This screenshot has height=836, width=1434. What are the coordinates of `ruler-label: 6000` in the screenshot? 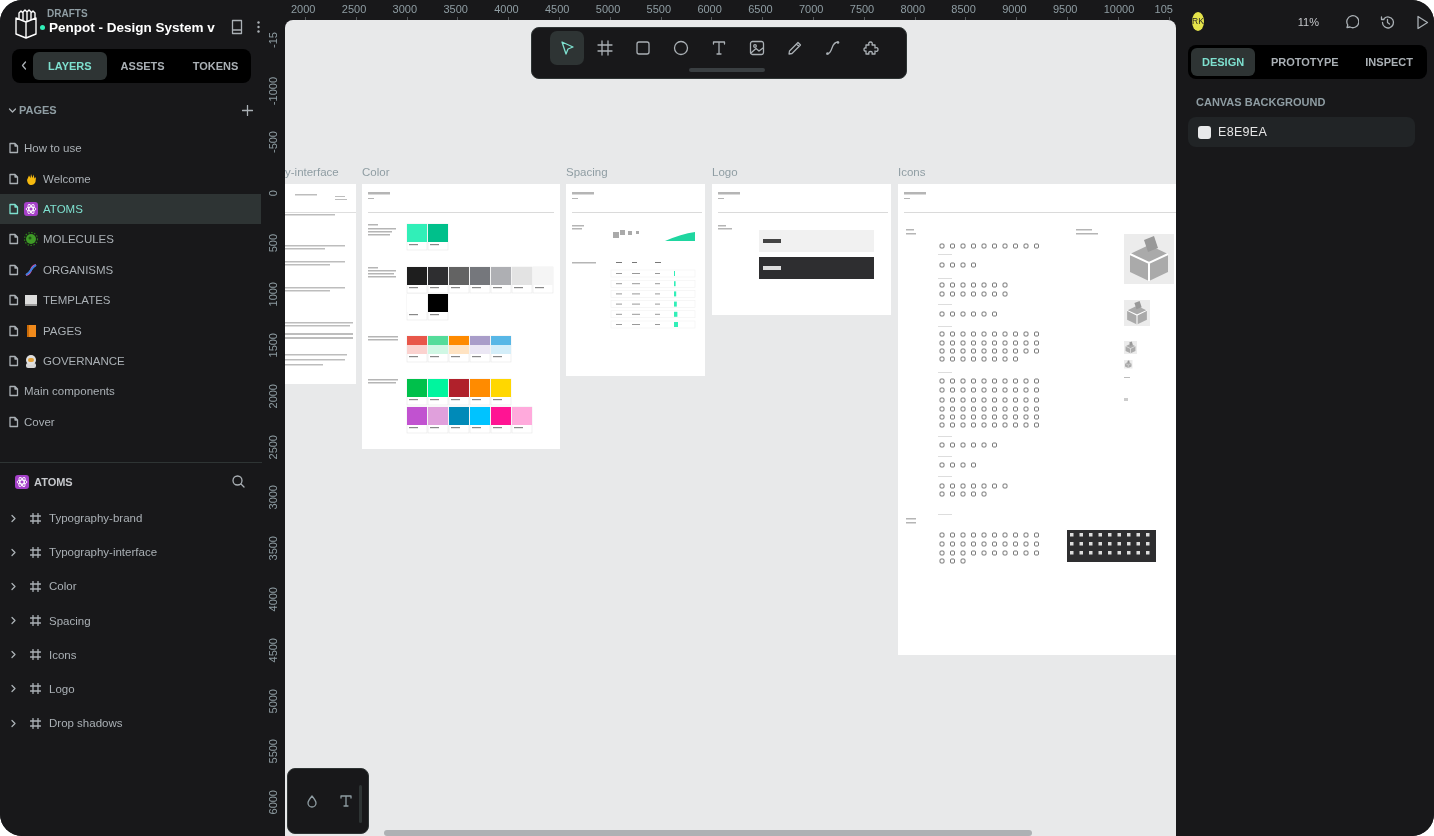 It's located at (709, 9).